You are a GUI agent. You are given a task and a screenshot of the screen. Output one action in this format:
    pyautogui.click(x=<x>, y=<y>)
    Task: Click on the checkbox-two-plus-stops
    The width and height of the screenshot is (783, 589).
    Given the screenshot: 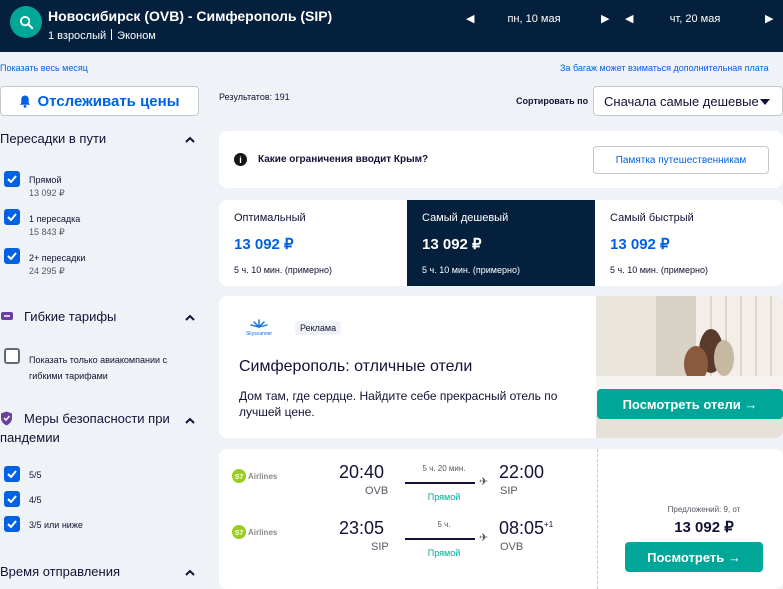 What is the action you would take?
    pyautogui.click(x=12, y=256)
    